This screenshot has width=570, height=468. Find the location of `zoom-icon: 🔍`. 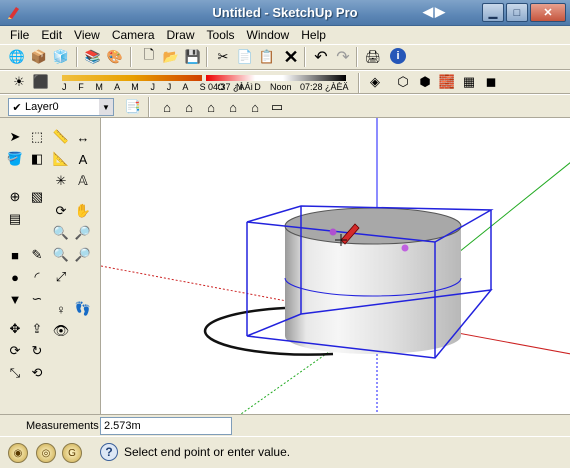

zoom-icon: 🔍 is located at coordinates (61, 233).